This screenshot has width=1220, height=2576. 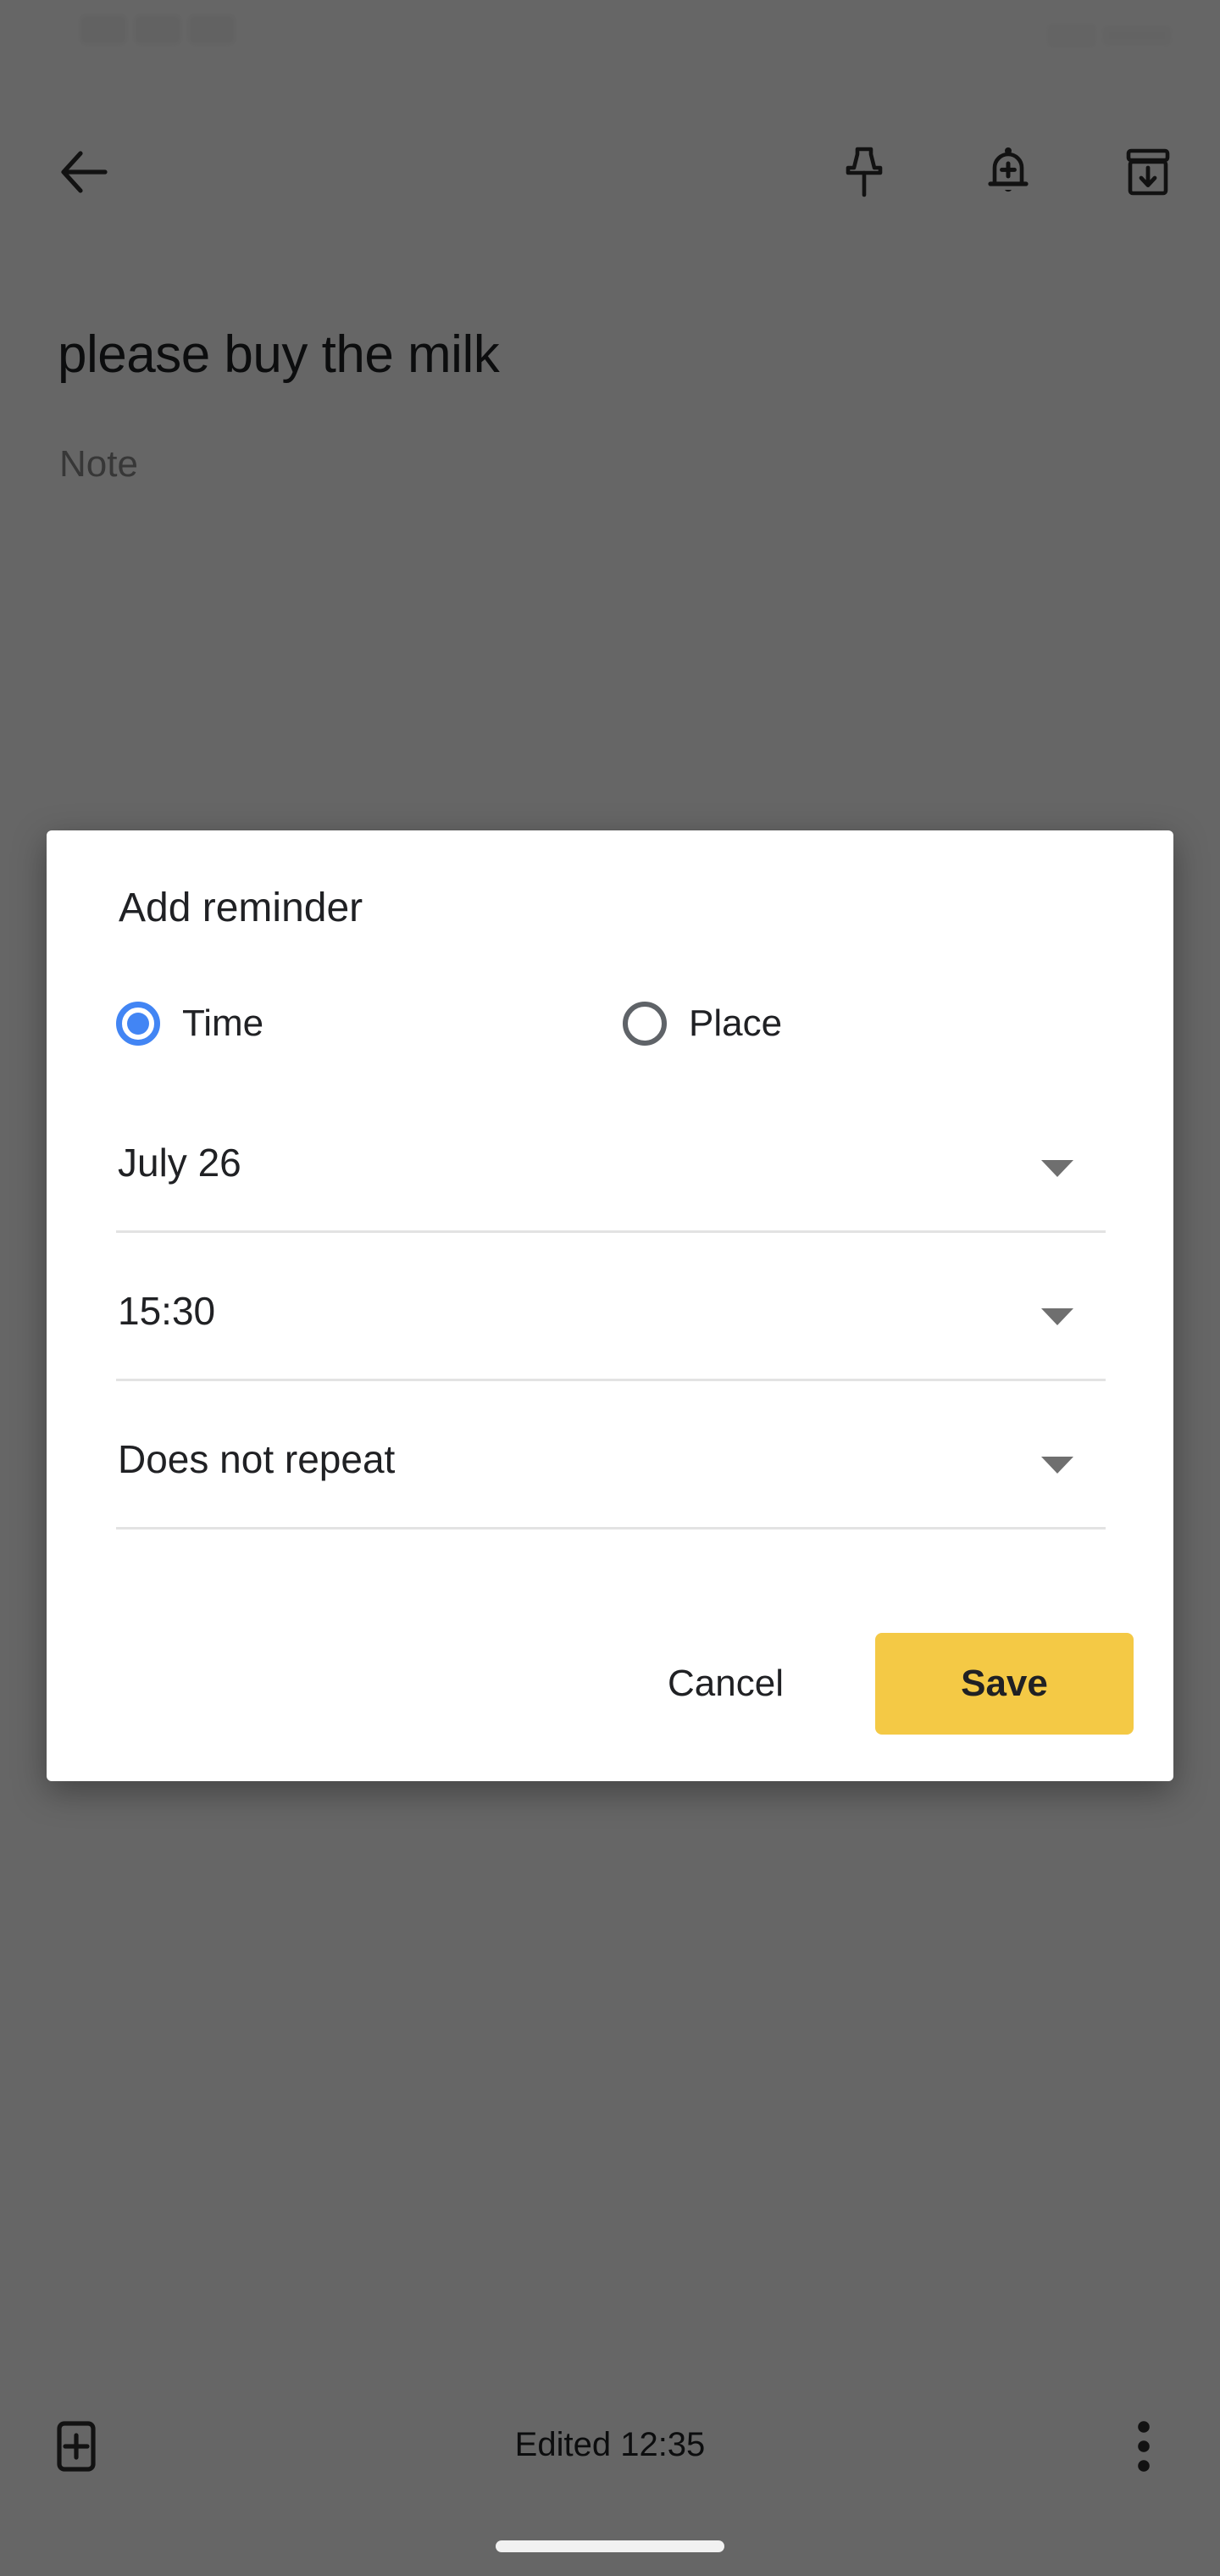 What do you see at coordinates (167, 1311) in the screenshot?
I see `time-value: 15:30` at bounding box center [167, 1311].